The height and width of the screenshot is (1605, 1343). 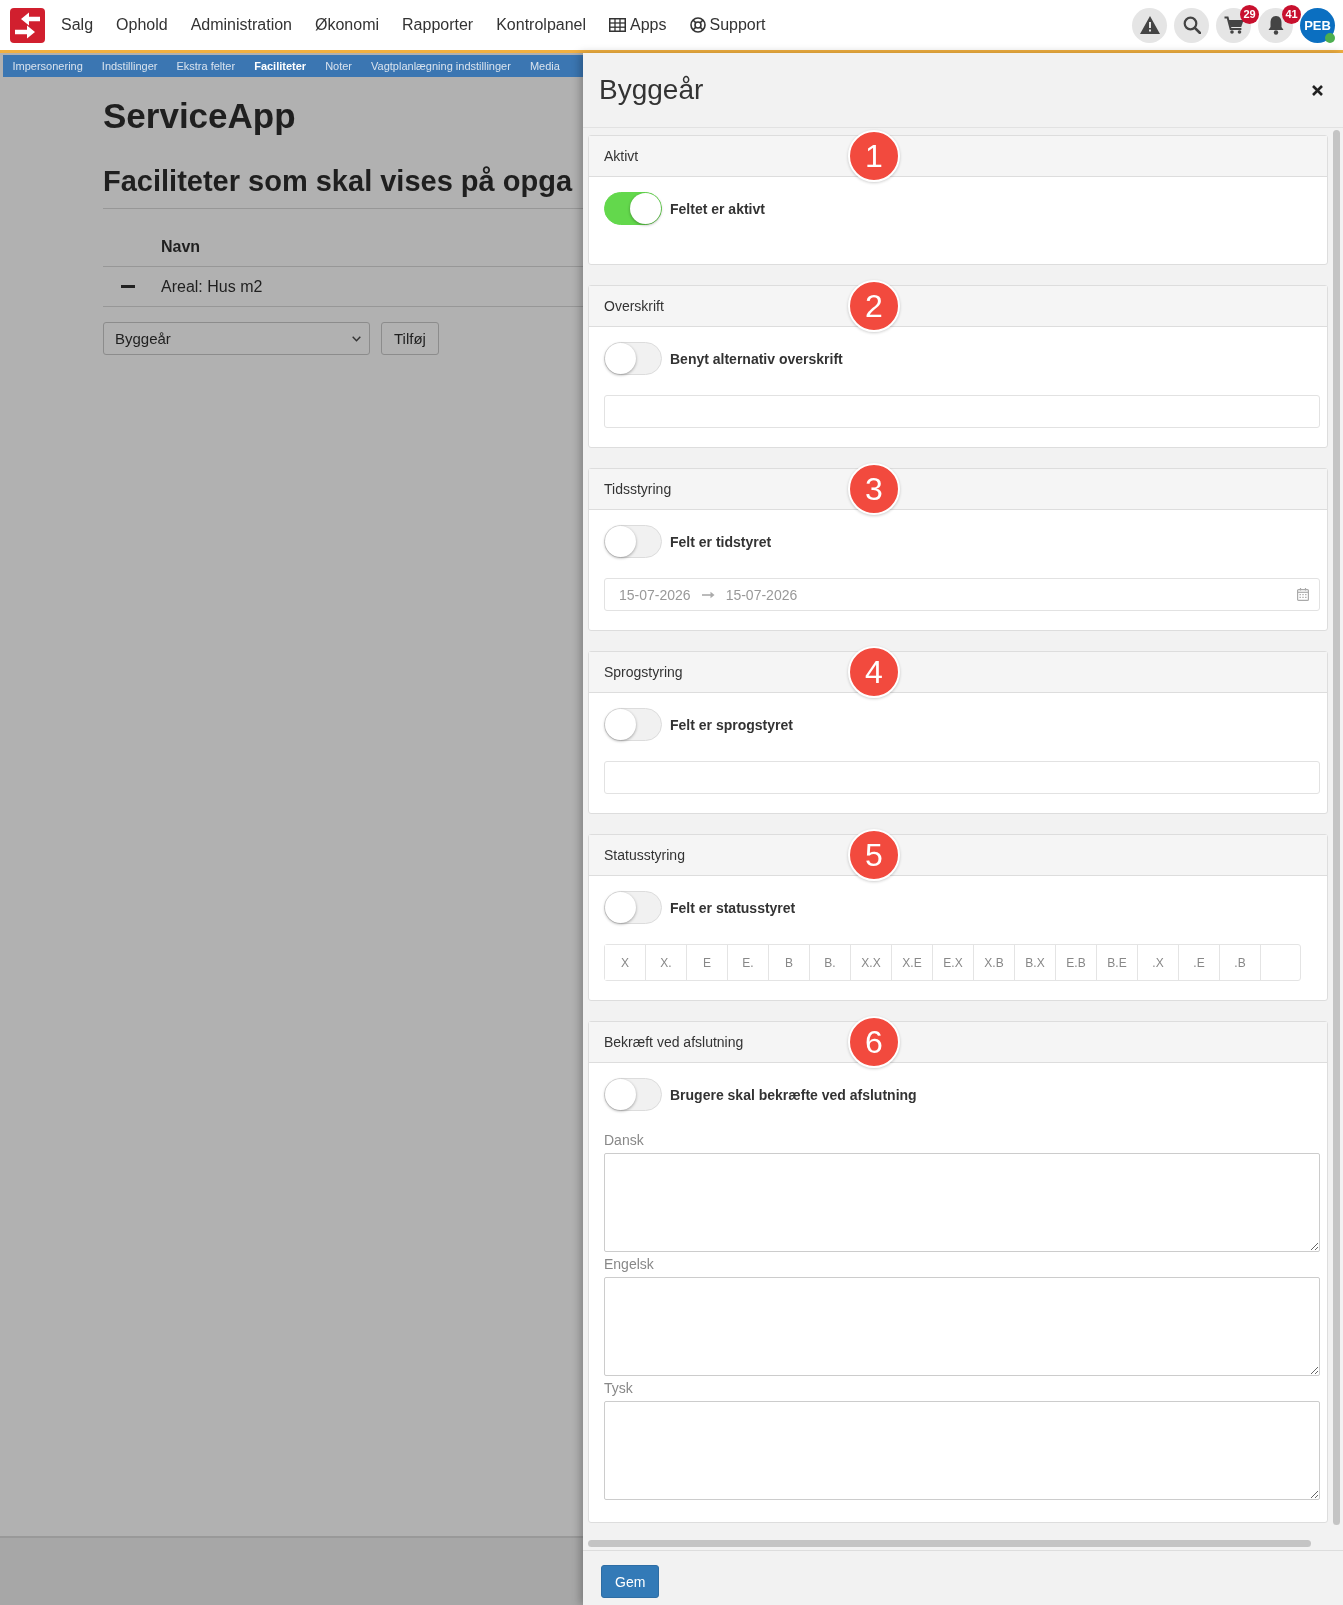 What do you see at coordinates (1249, 14) in the screenshot?
I see `count-badge: 29` at bounding box center [1249, 14].